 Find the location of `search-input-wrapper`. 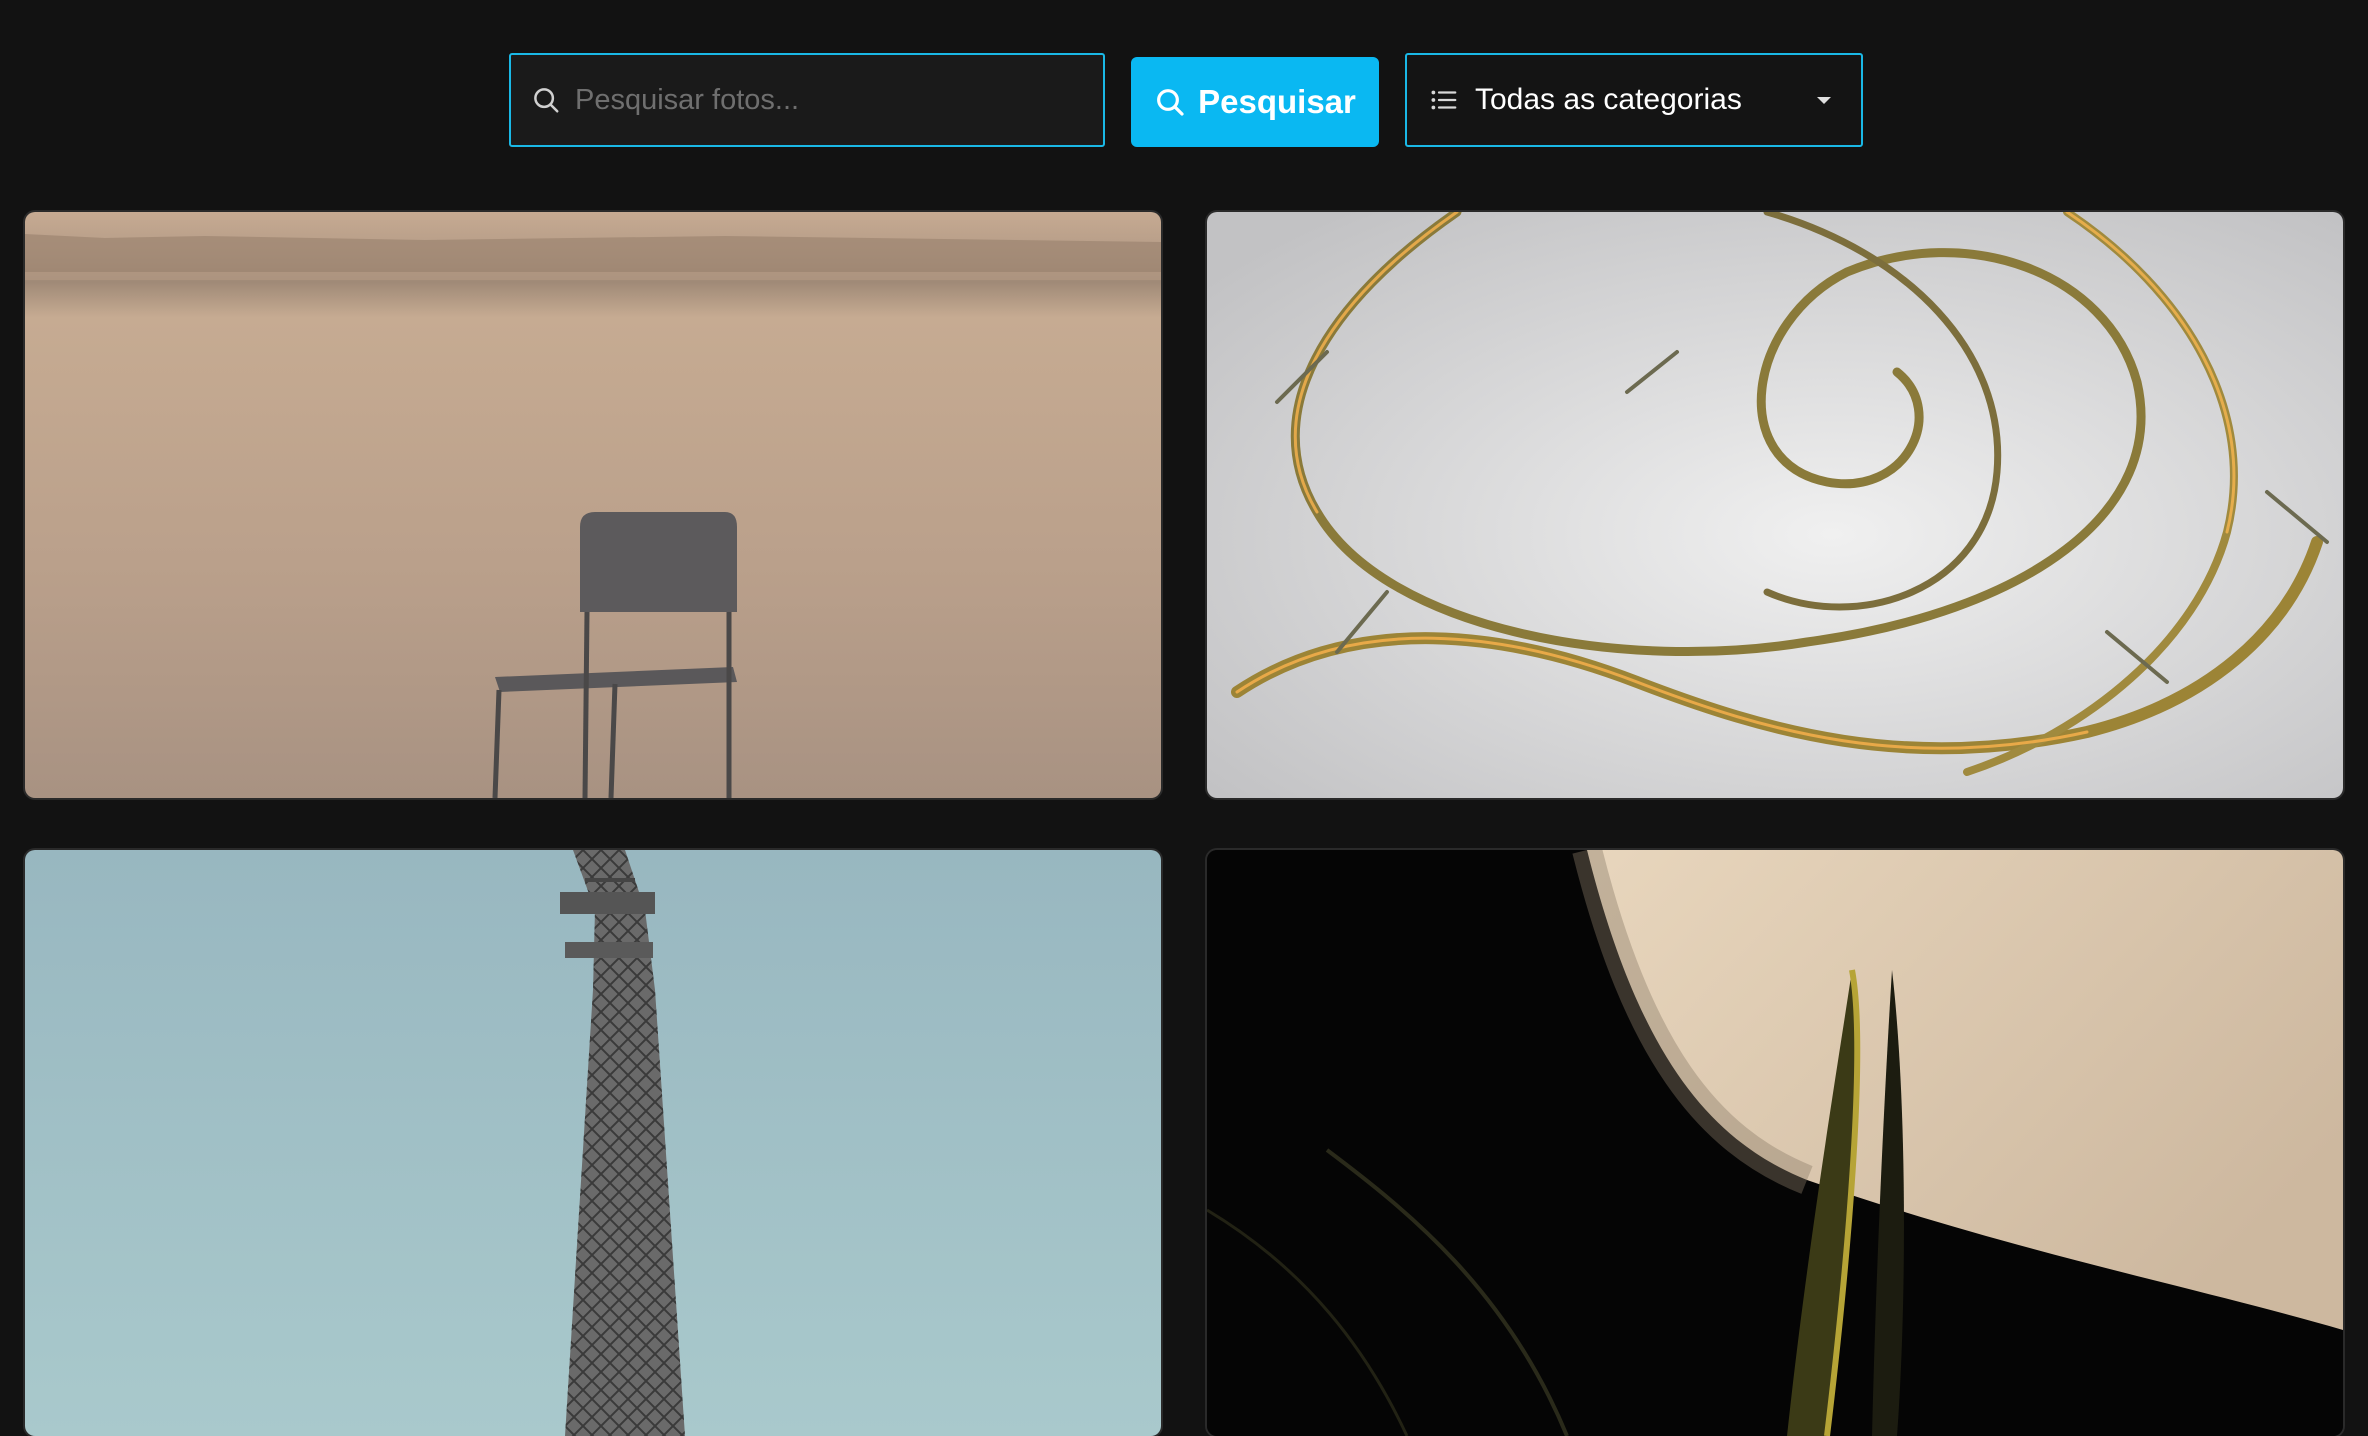

search-input-wrapper is located at coordinates (807, 100).